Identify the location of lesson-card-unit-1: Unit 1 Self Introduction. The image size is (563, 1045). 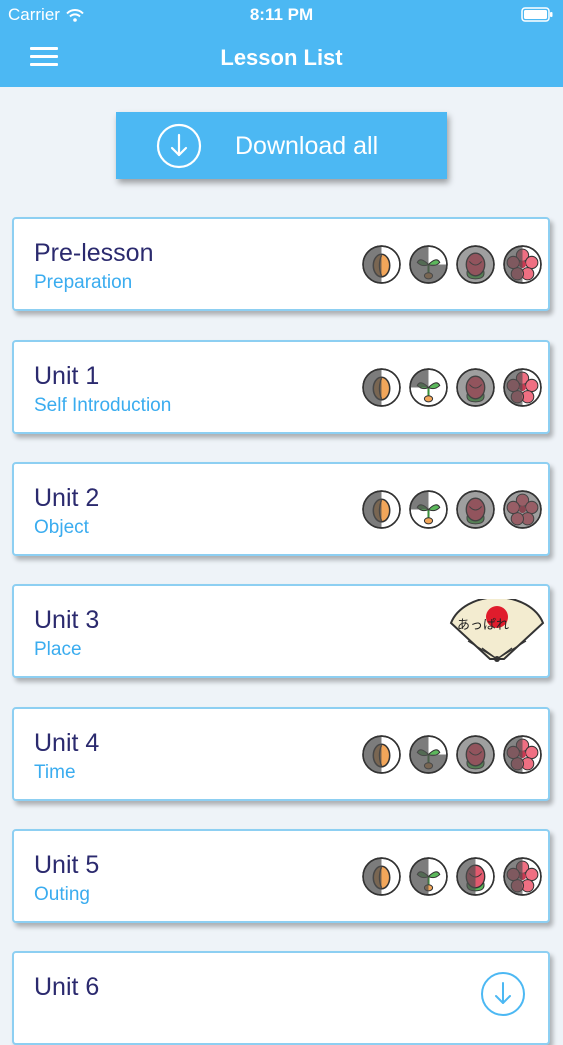
(281, 387).